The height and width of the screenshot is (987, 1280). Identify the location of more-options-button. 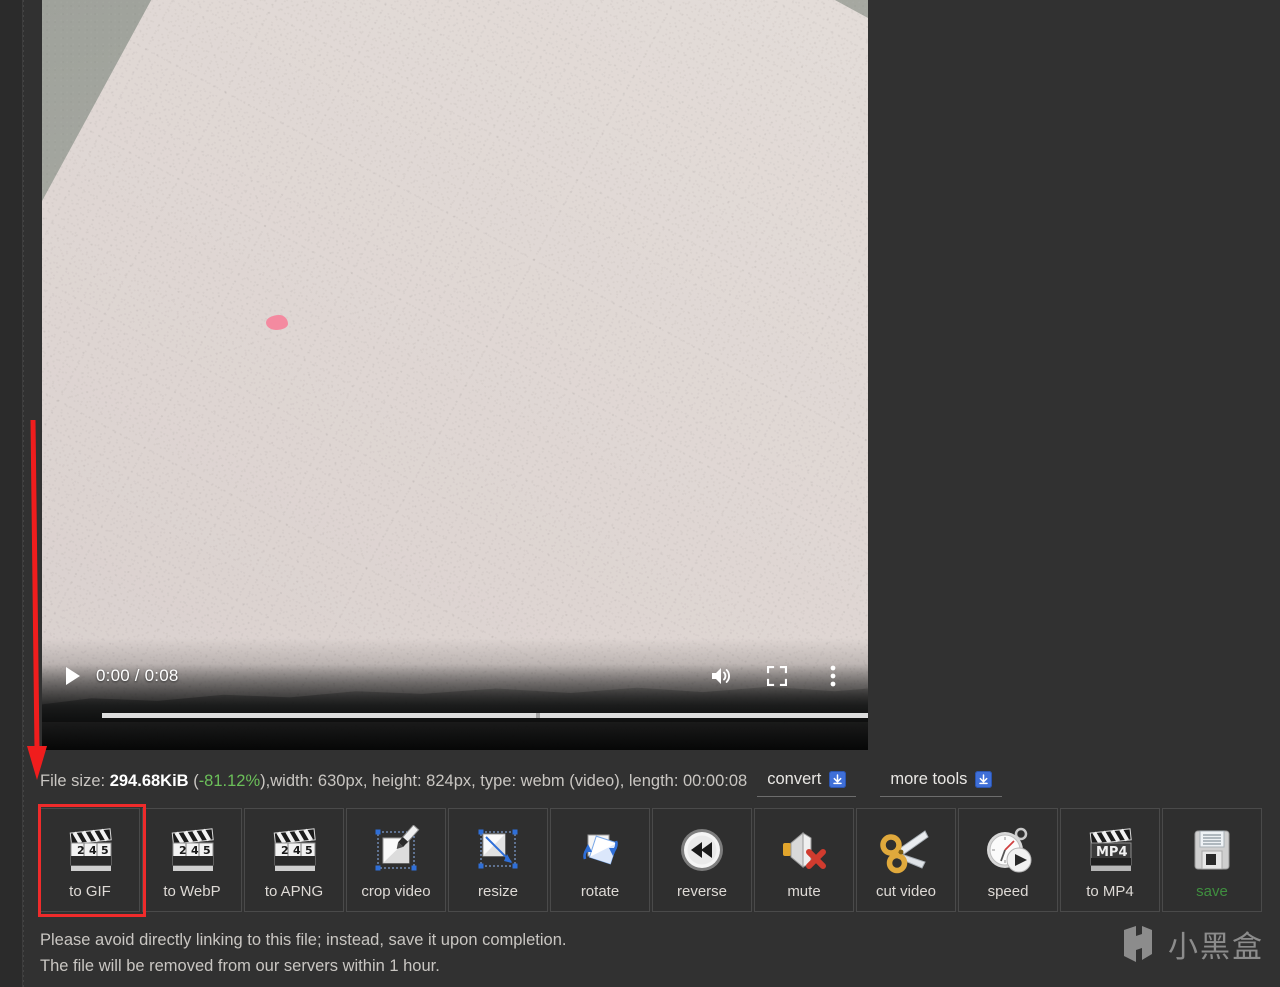
(833, 676).